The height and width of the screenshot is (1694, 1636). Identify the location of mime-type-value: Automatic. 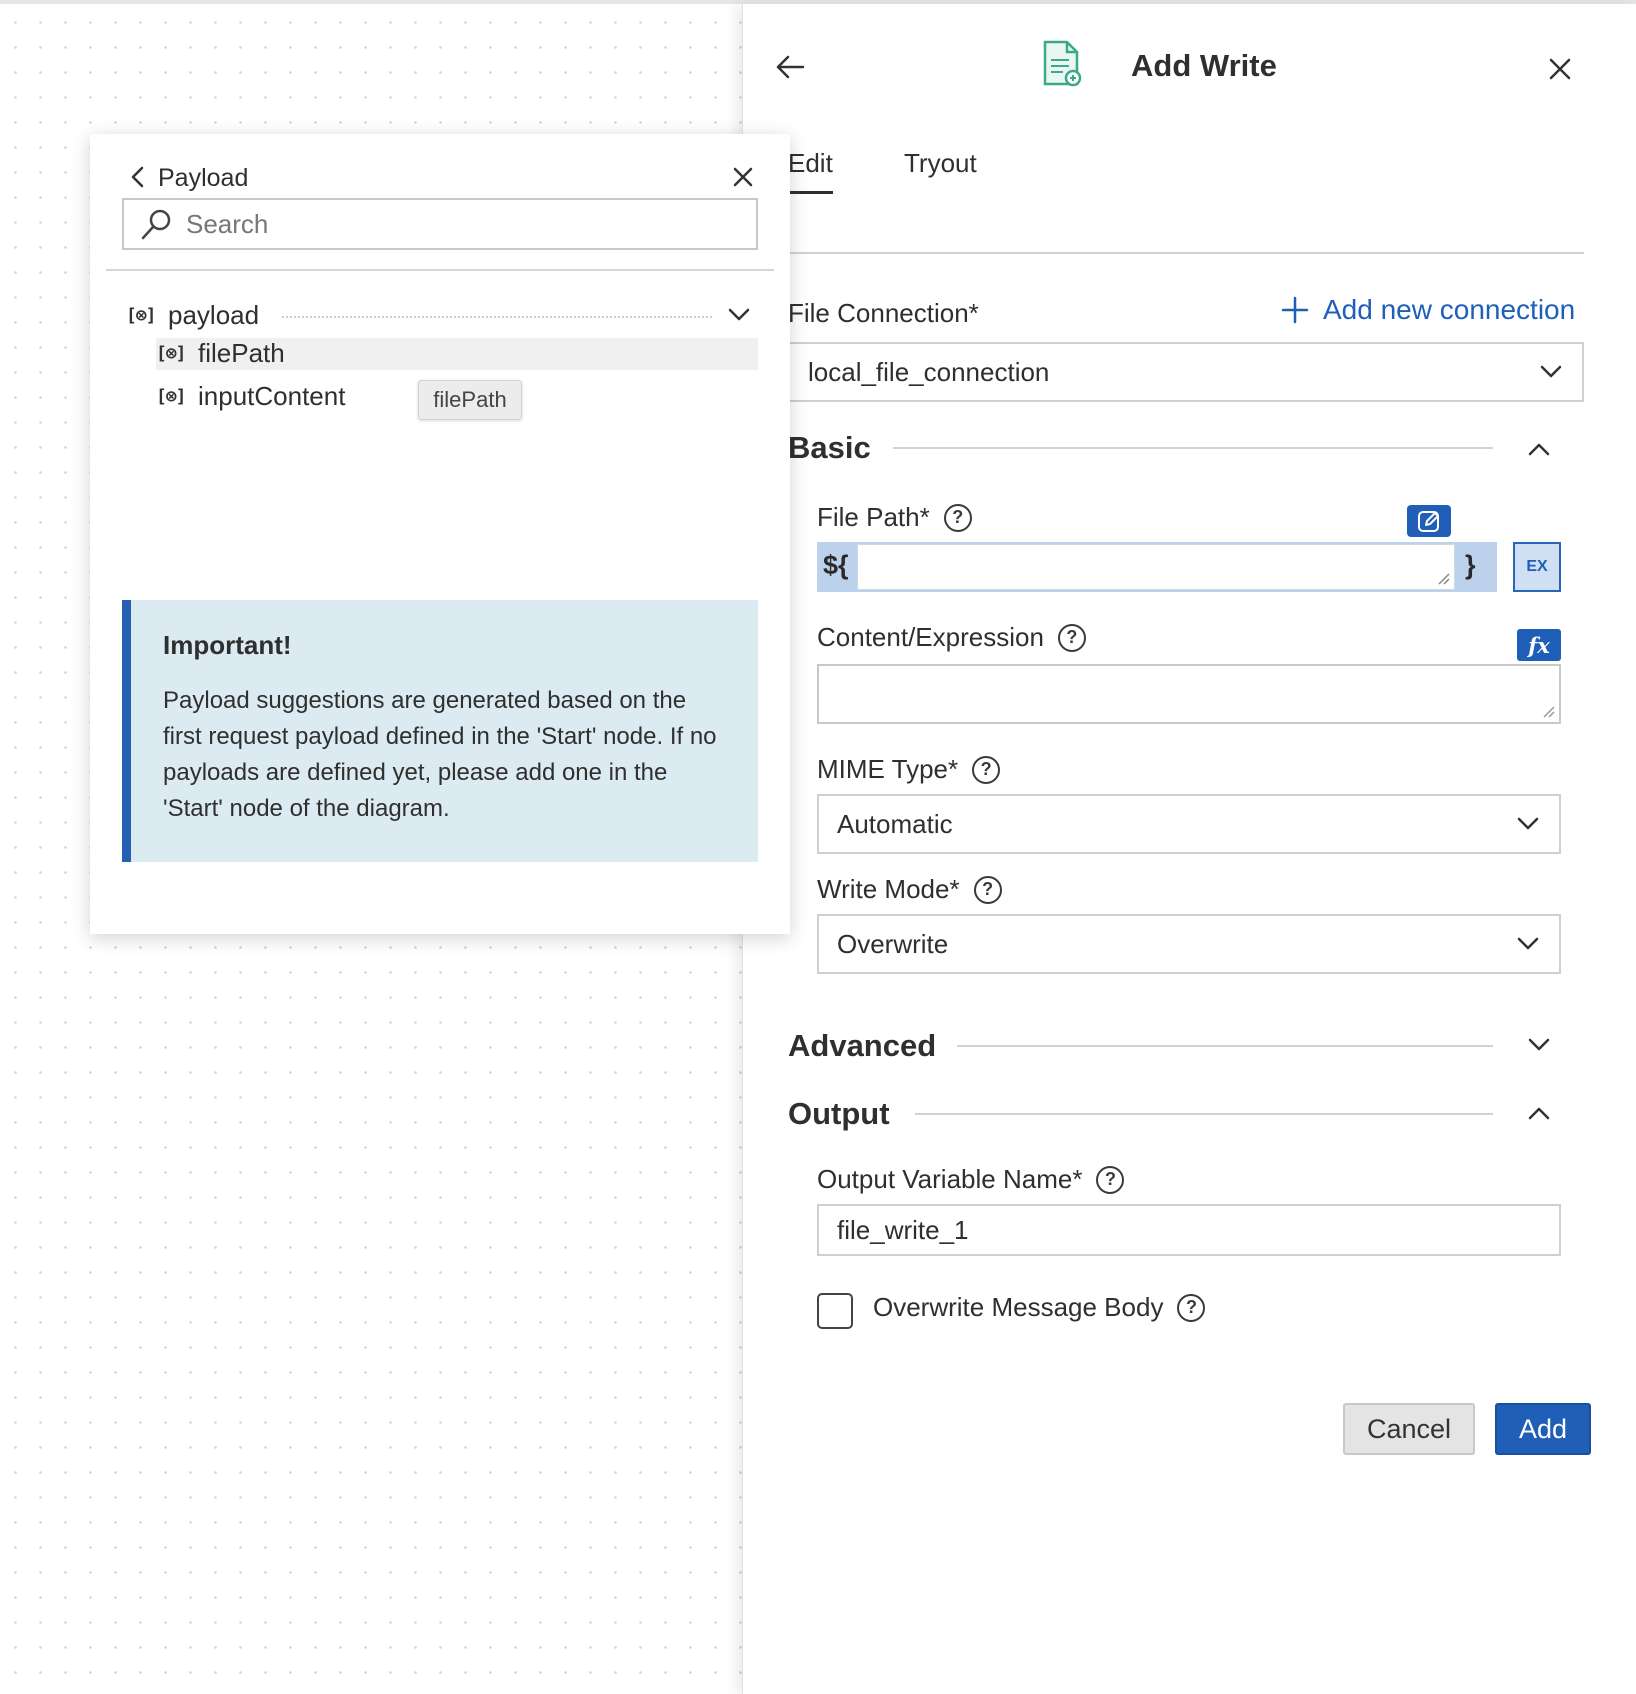
(895, 823).